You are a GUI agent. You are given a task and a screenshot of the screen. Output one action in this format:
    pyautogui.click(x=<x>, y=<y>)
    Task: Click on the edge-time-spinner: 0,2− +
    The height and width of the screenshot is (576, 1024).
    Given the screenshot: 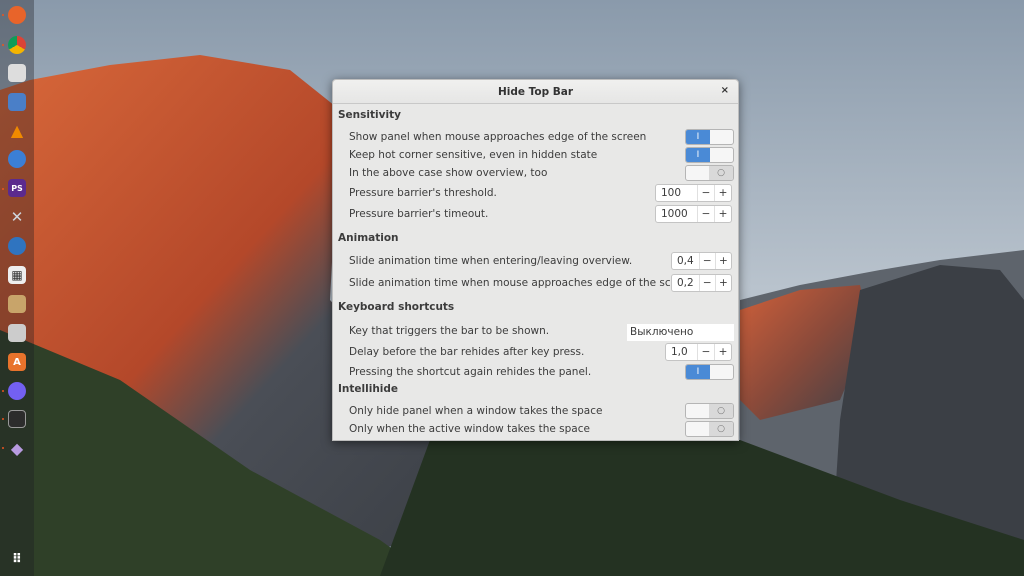 What is the action you would take?
    pyautogui.click(x=701, y=283)
    